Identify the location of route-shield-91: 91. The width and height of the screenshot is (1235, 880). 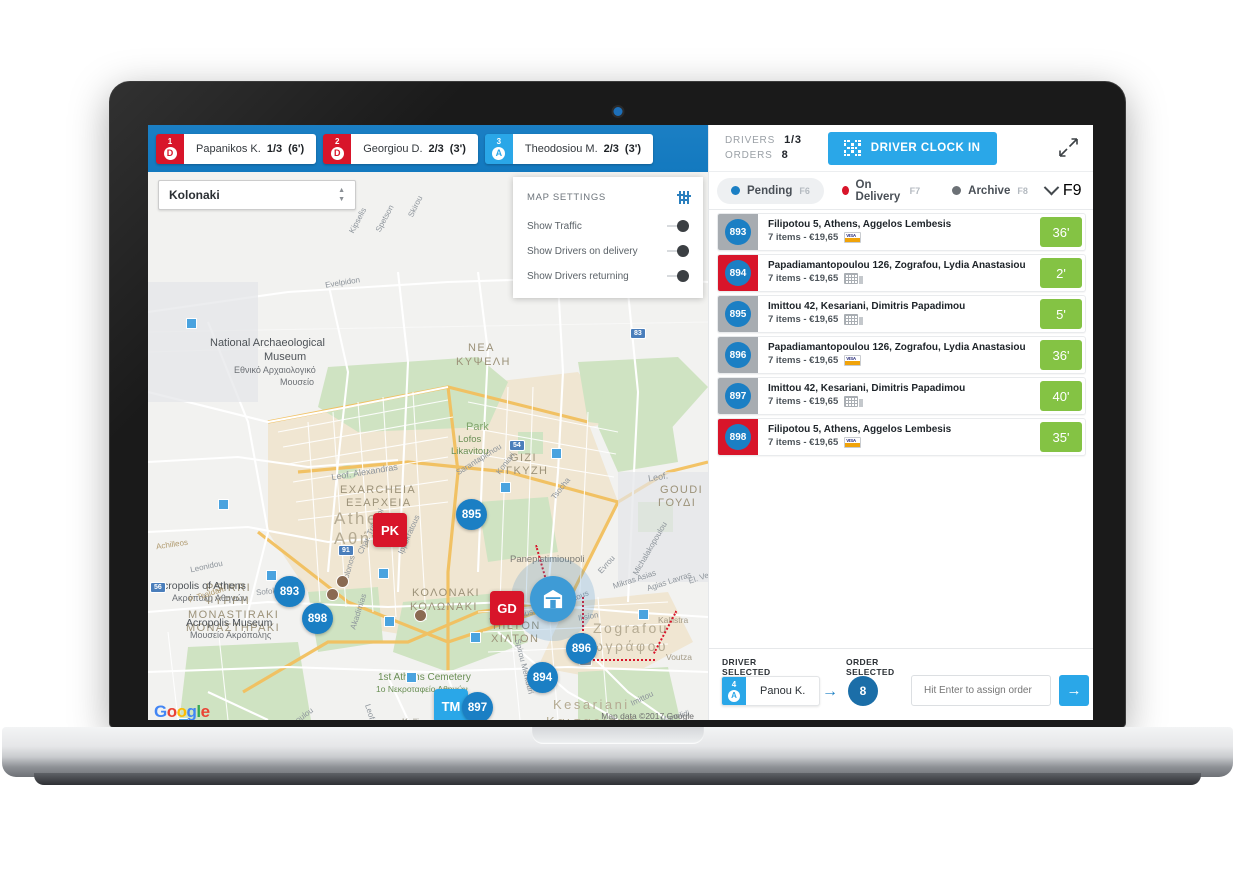
(346, 550).